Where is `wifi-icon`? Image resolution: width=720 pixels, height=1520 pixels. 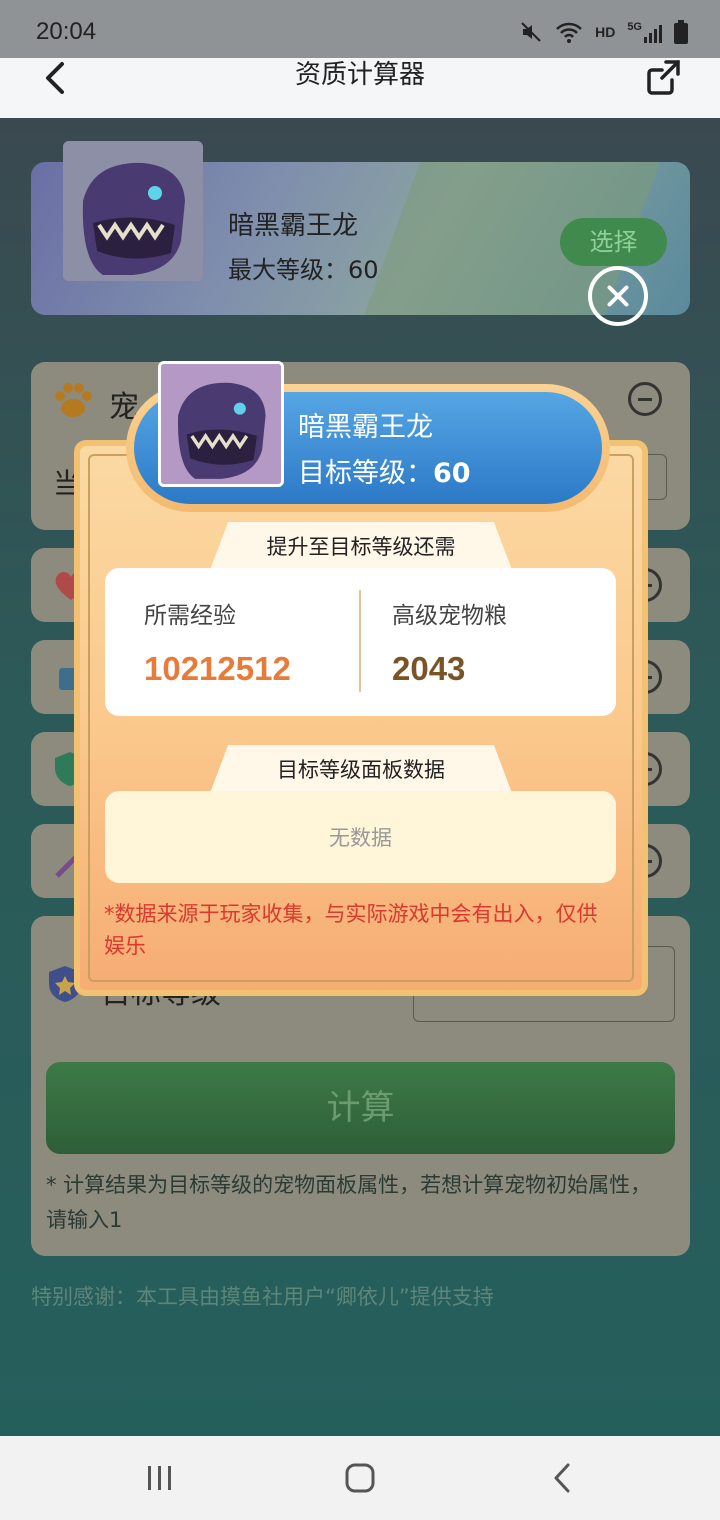 wifi-icon is located at coordinates (569, 32).